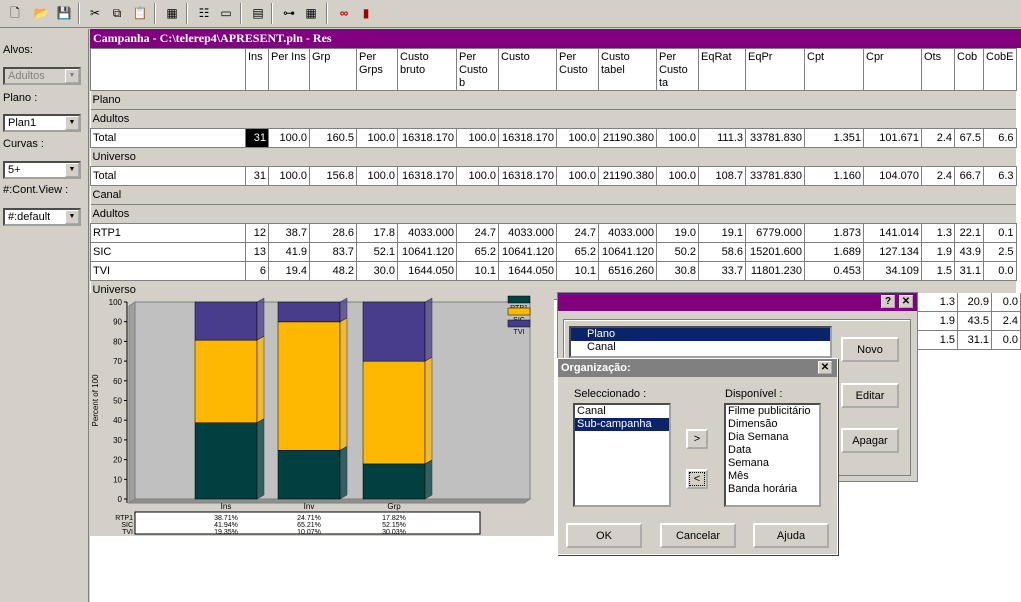 The width and height of the screenshot is (1021, 602). I want to click on window-icon: ▭, so click(226, 13).